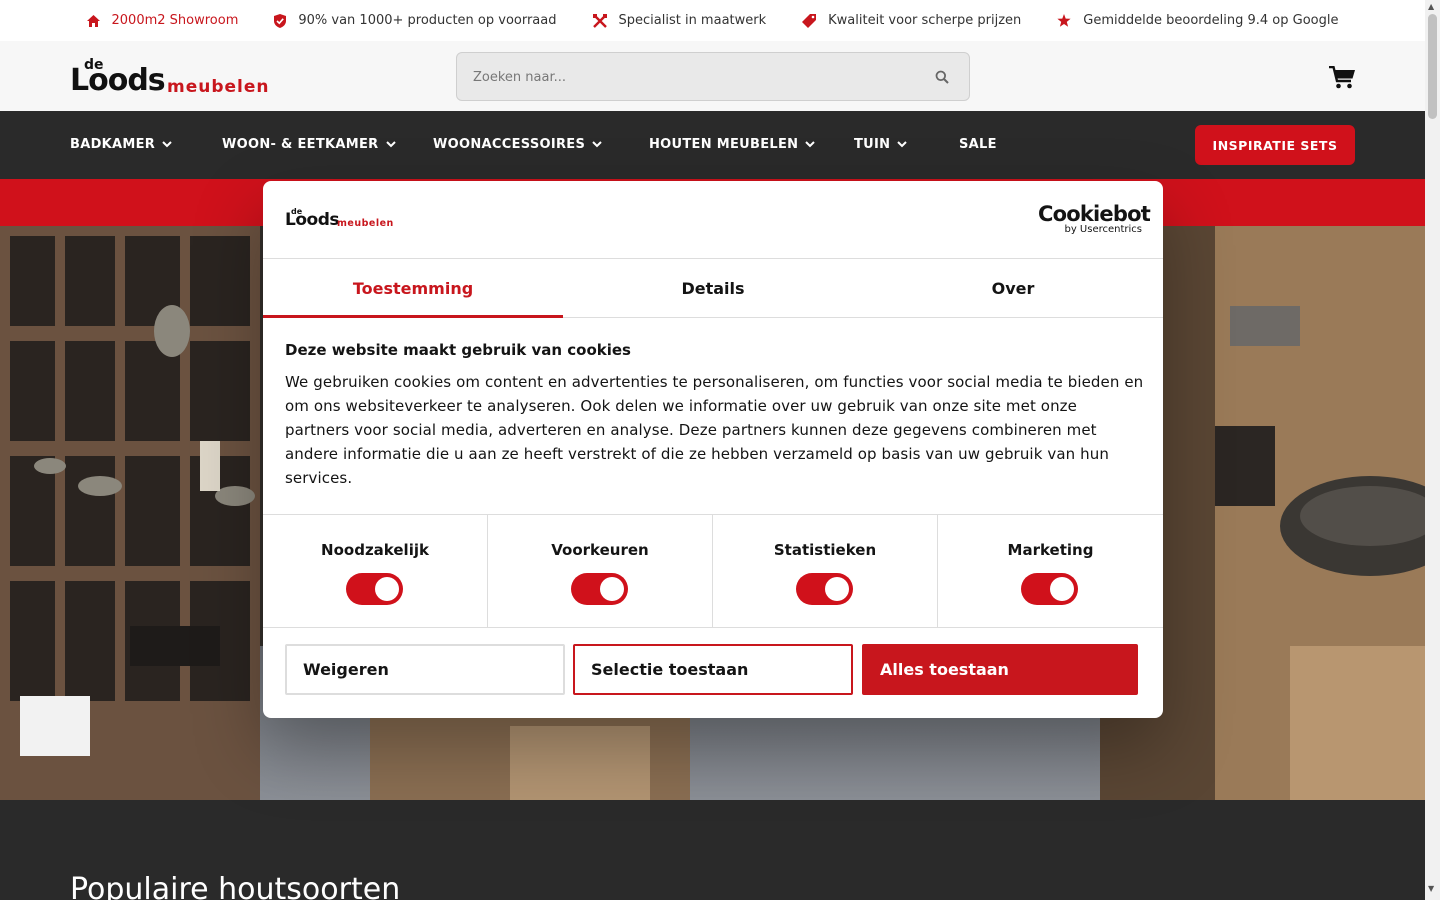 The height and width of the screenshot is (900, 1440). Describe the element at coordinates (1050, 571) in the screenshot. I see `toggle-cell-marketing: Marketing` at that location.